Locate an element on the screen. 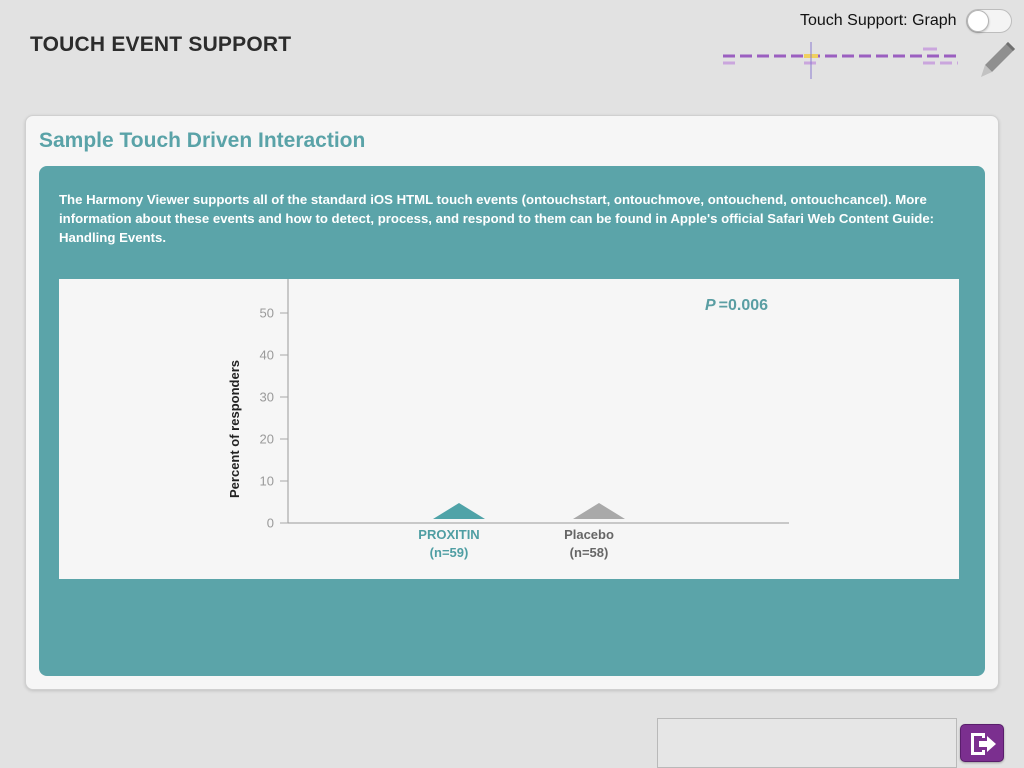 The image size is (1024, 768). category-sublabel: (n=58) is located at coordinates (589, 552).